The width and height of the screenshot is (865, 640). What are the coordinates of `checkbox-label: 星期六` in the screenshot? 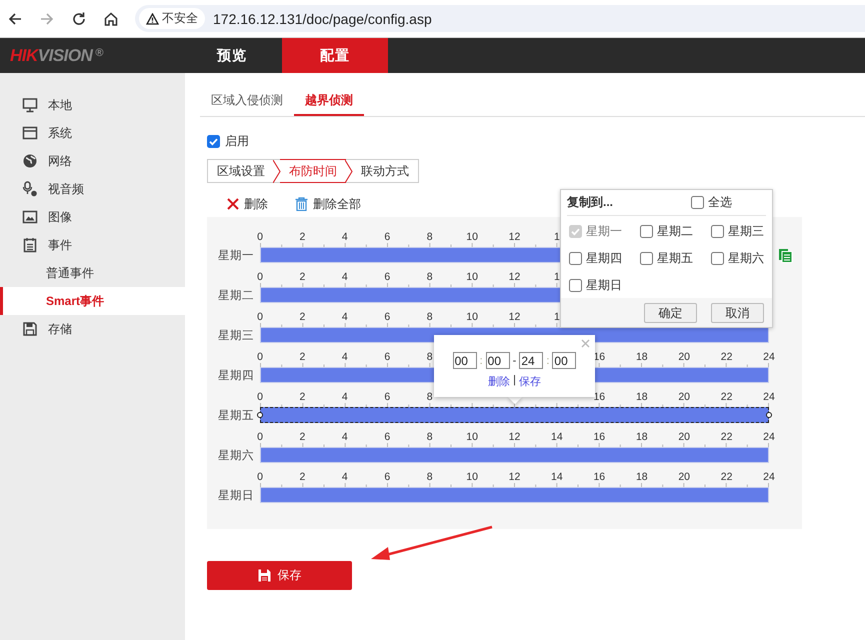 It's located at (746, 258).